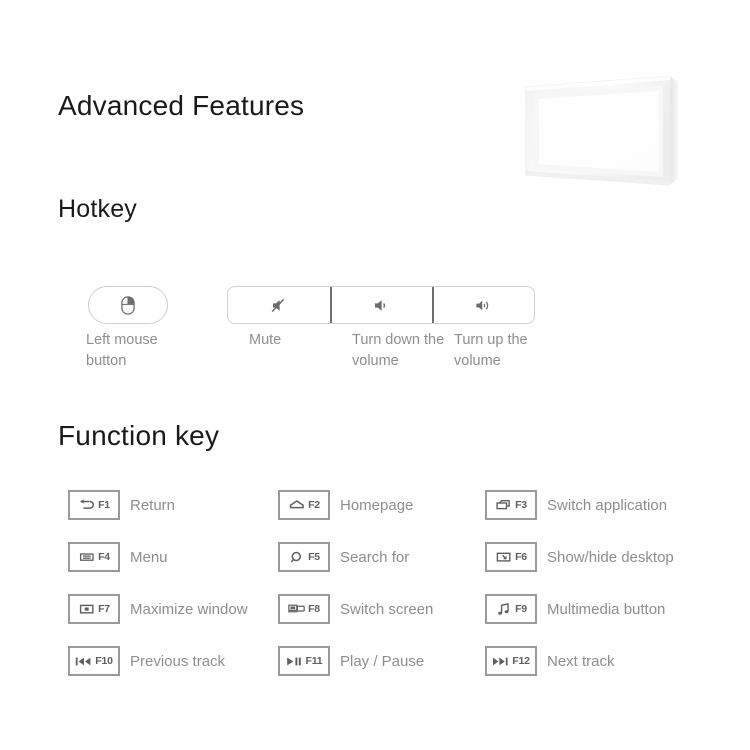  Describe the element at coordinates (521, 556) in the screenshot. I see `key-fn-label: F6` at that location.